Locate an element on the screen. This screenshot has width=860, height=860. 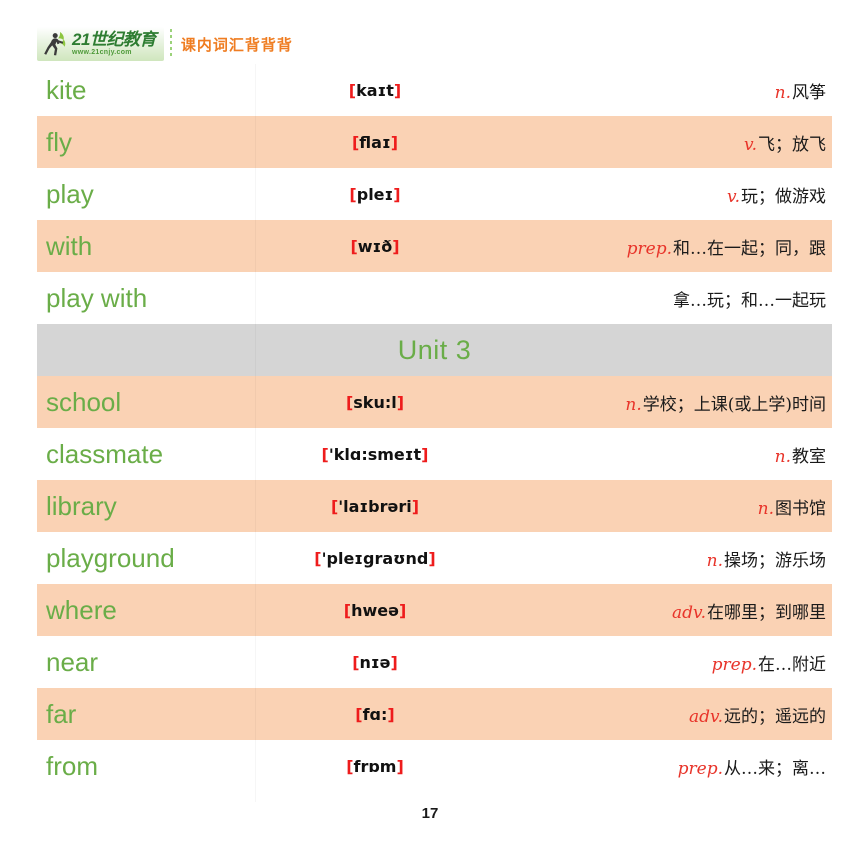
vocabulary-row: kite [kaɪt] n.风筝 is located at coordinates (434, 90).